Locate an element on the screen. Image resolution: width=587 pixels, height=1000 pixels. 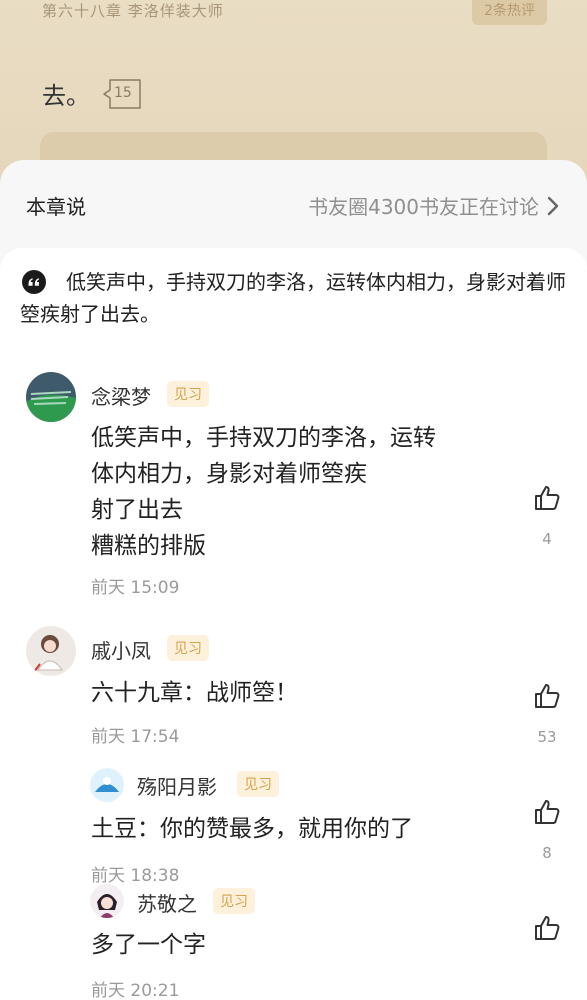
comment-time: 前天 15:09 is located at coordinates (135, 588).